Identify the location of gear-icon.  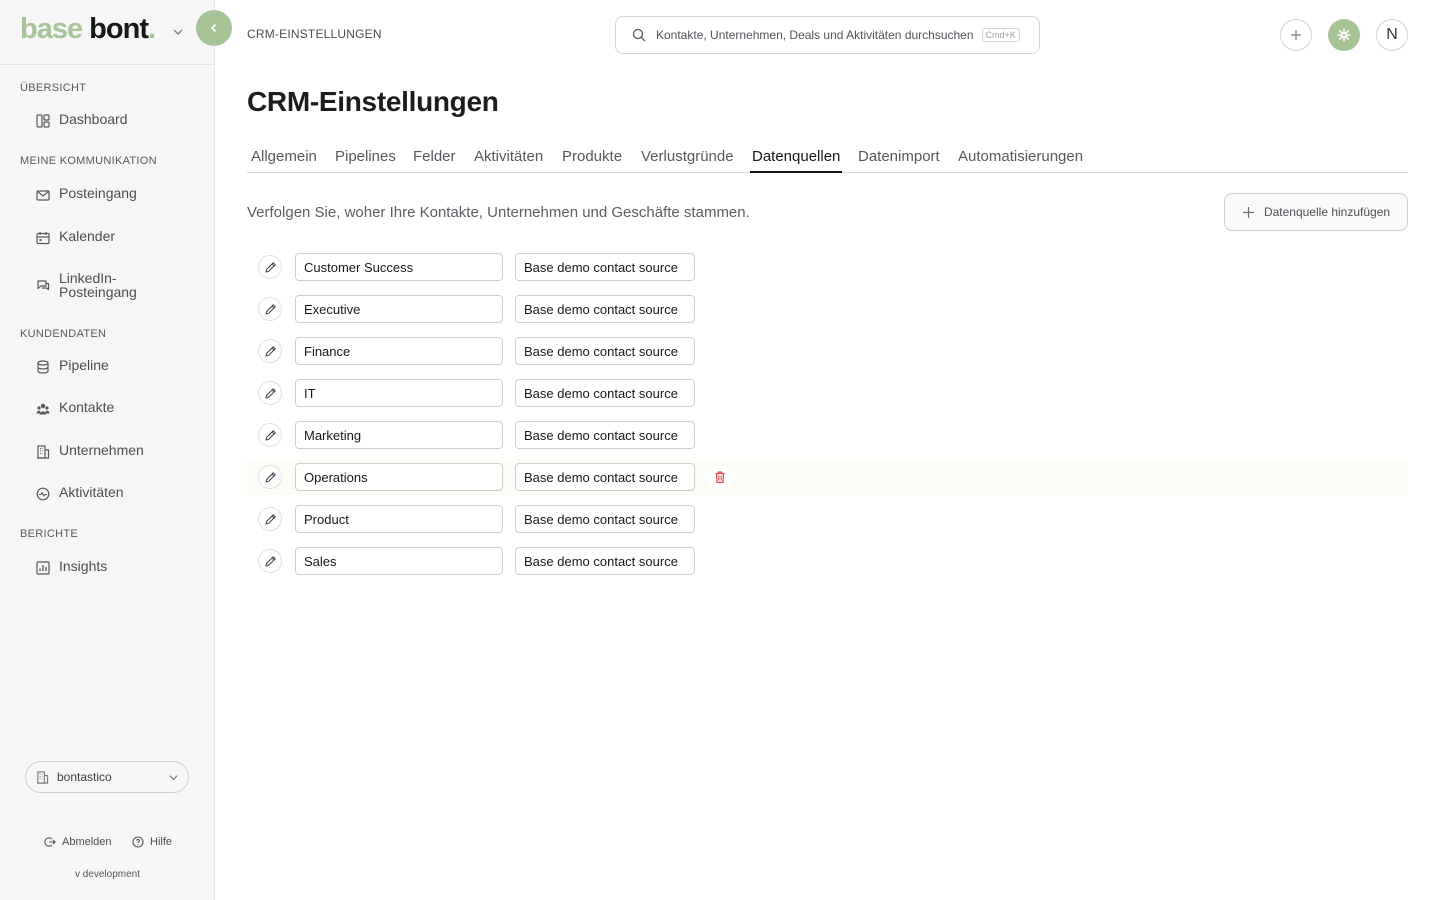
(1344, 35).